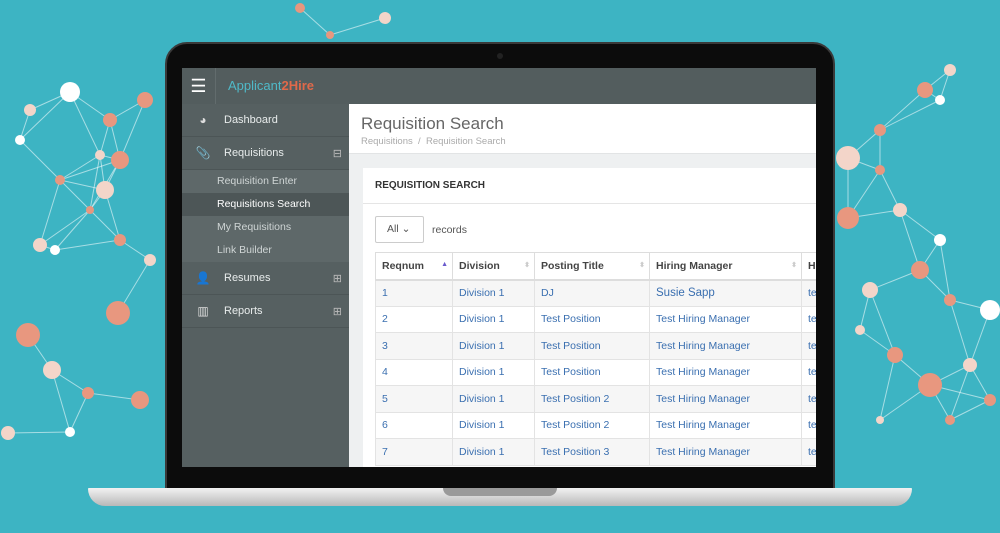 Image resolution: width=1000 pixels, height=533 pixels. Describe the element at coordinates (399, 229) in the screenshot. I see `records-select: All ⌄` at that location.